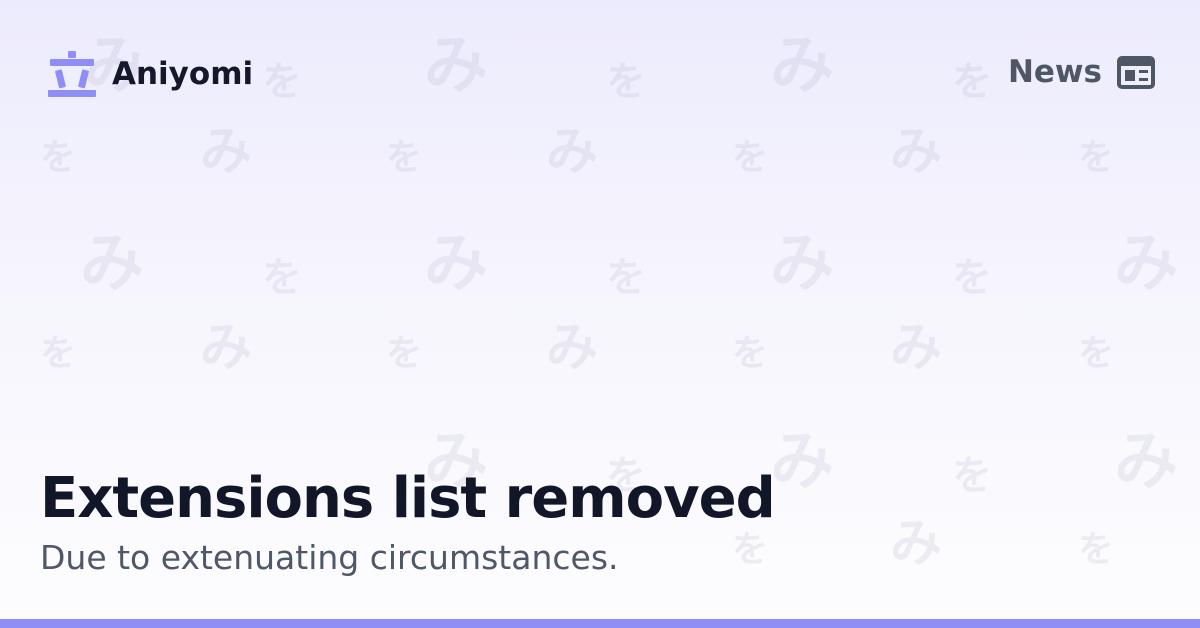 The width and height of the screenshot is (1200, 628). I want to click on newspaper-icon, so click(1136, 72).